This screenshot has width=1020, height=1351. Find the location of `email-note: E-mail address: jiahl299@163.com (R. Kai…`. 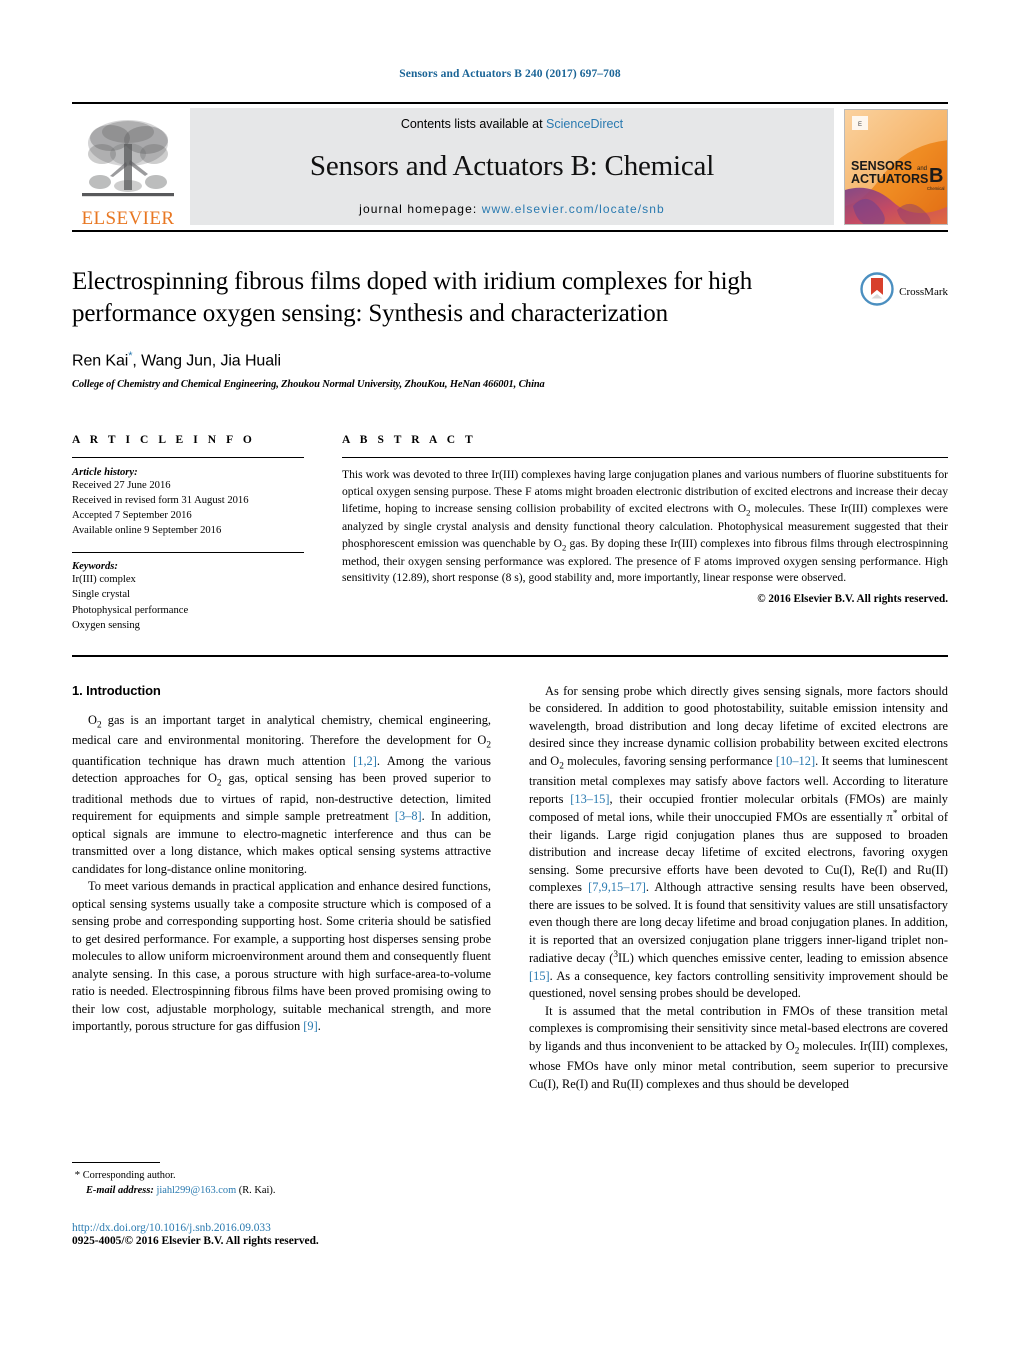

email-note: E-mail address: jiahl299@163.com (R. Kai… is located at coordinates (281, 1191).